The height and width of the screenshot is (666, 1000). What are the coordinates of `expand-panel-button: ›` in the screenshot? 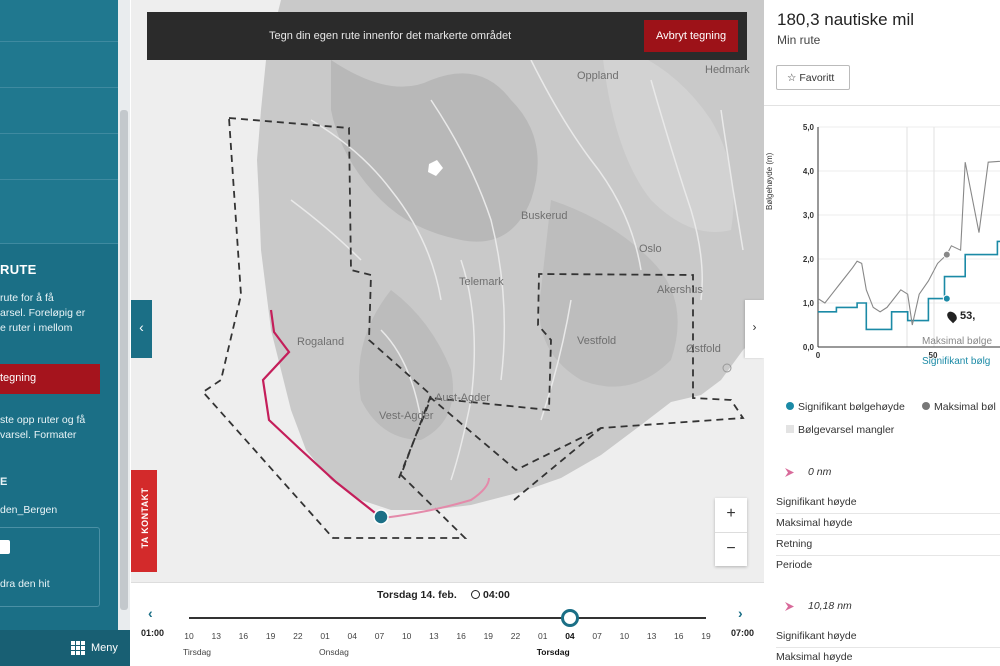 It's located at (754, 329).